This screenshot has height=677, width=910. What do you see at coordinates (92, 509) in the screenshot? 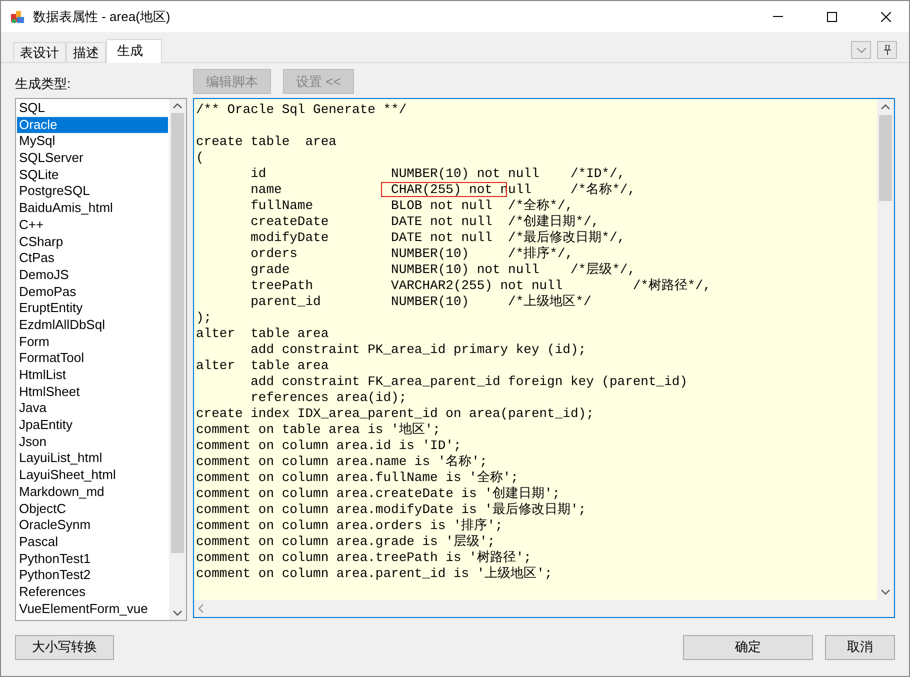
I see `list-item: ObjectC` at bounding box center [92, 509].